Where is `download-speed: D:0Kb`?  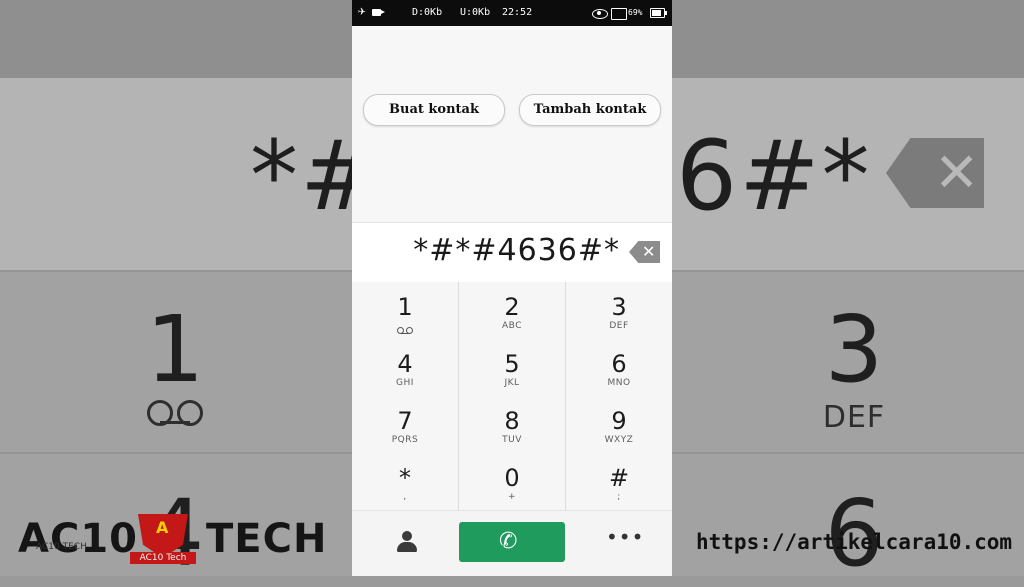 download-speed: D:0Kb is located at coordinates (427, 12).